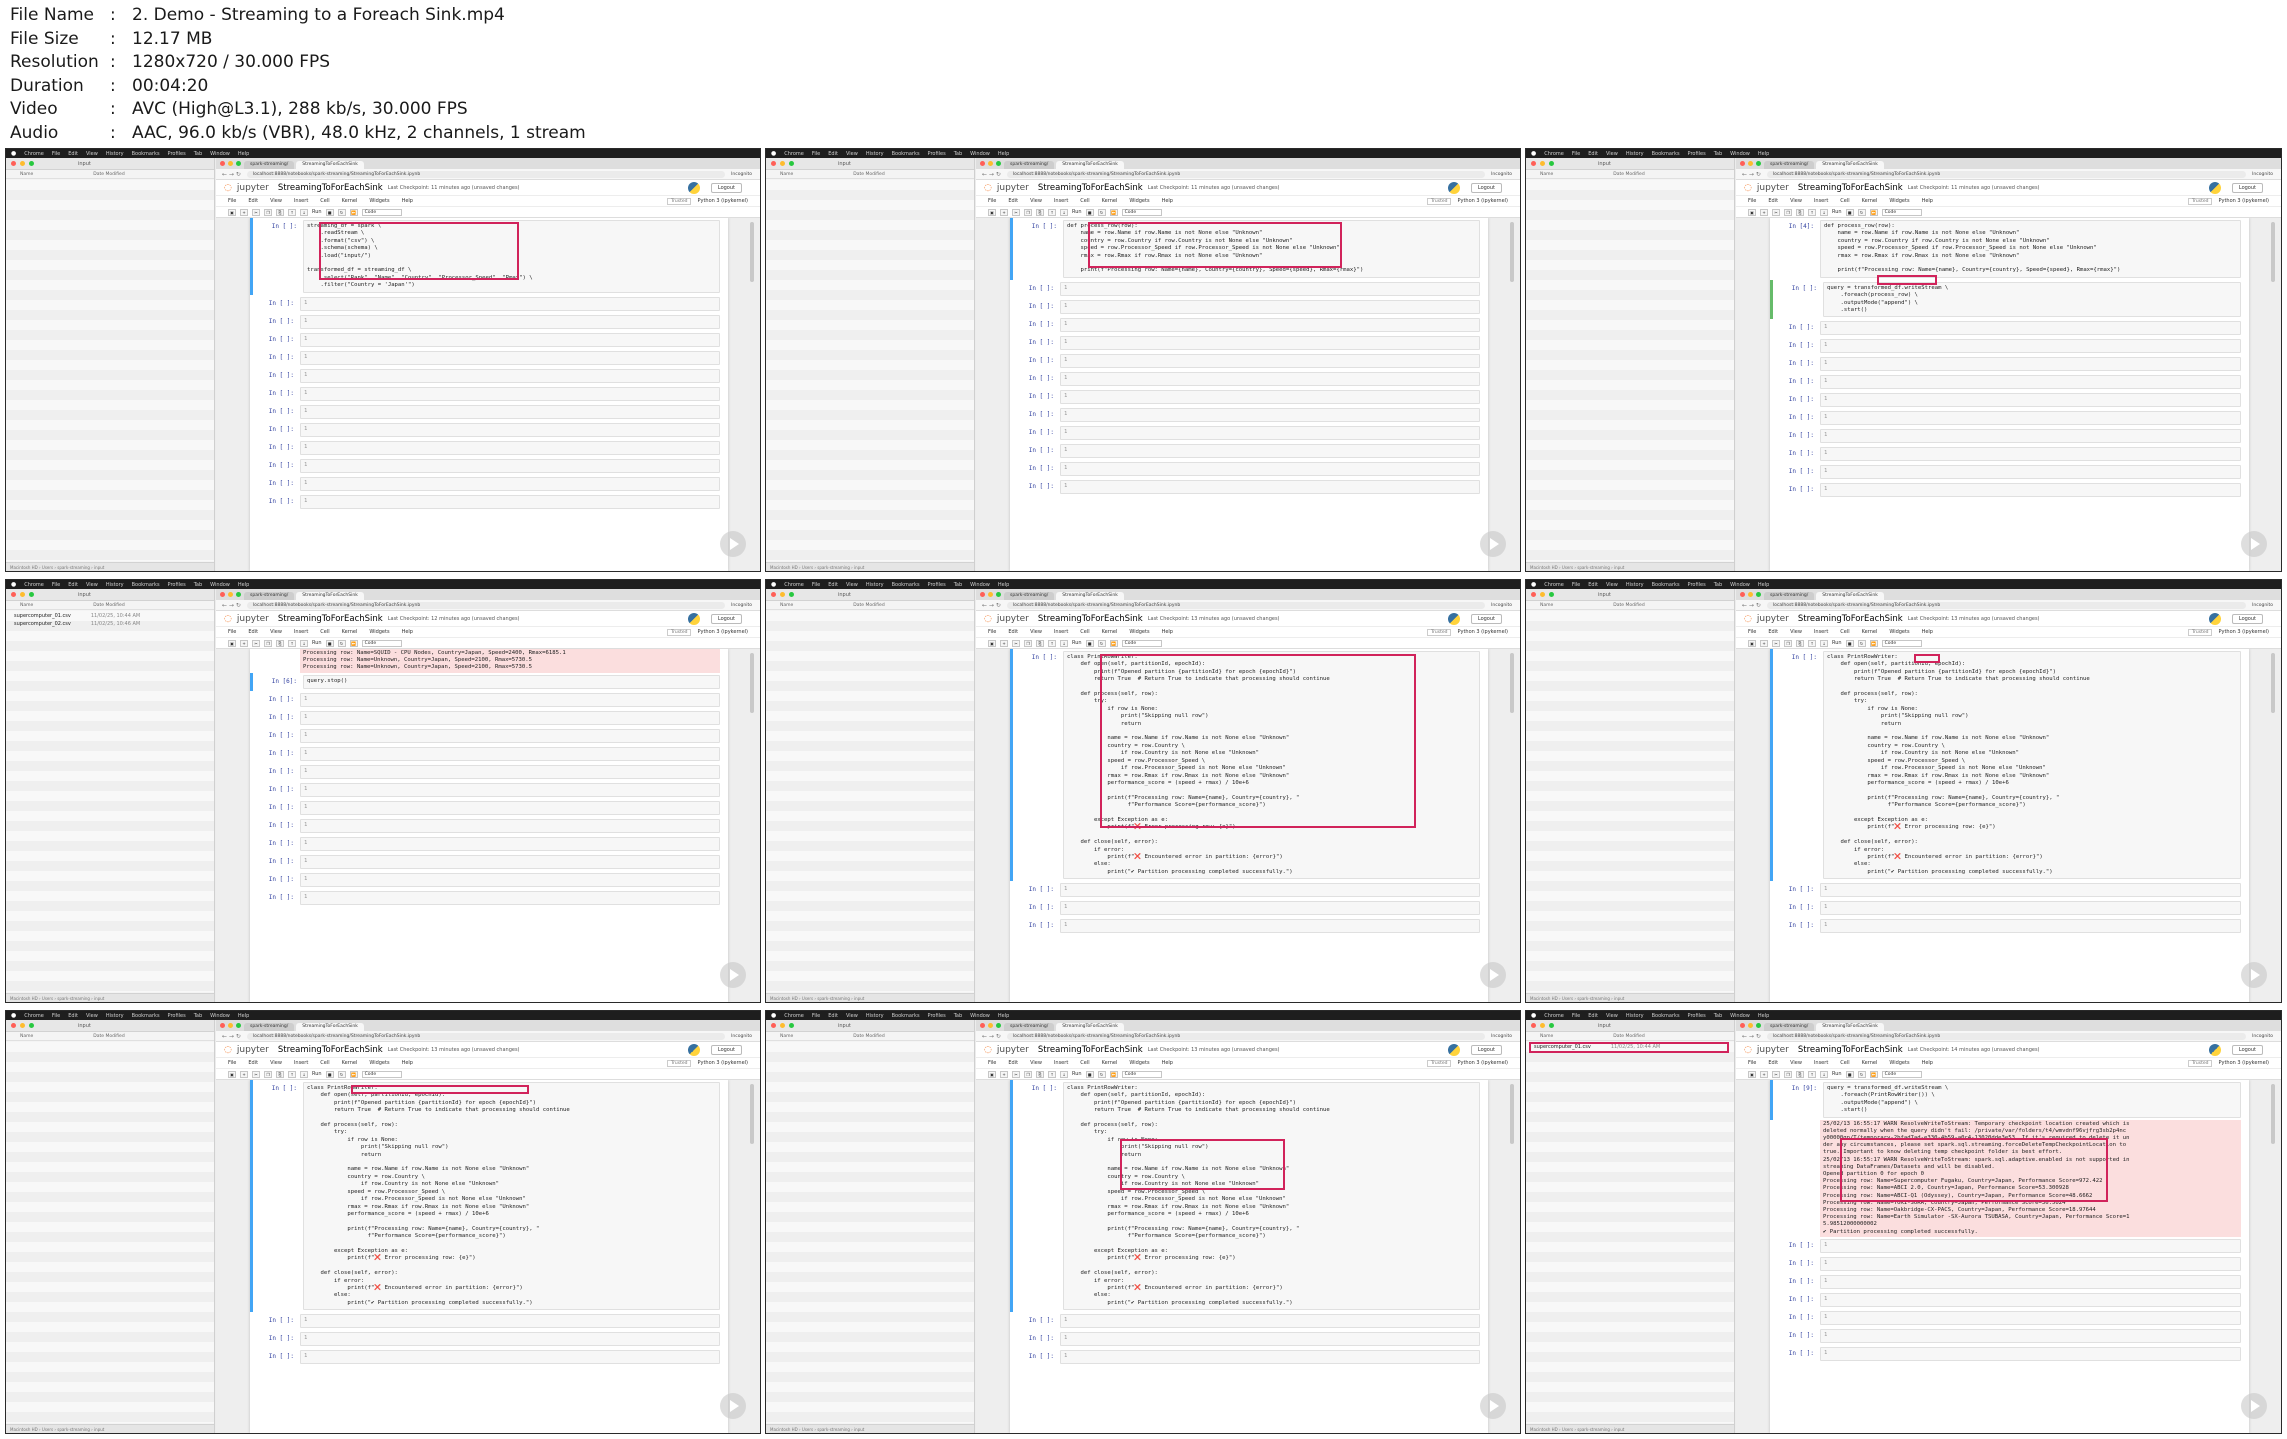 The height and width of the screenshot is (1439, 2287). I want to click on mac-menu-item: File, so click(1576, 1016).